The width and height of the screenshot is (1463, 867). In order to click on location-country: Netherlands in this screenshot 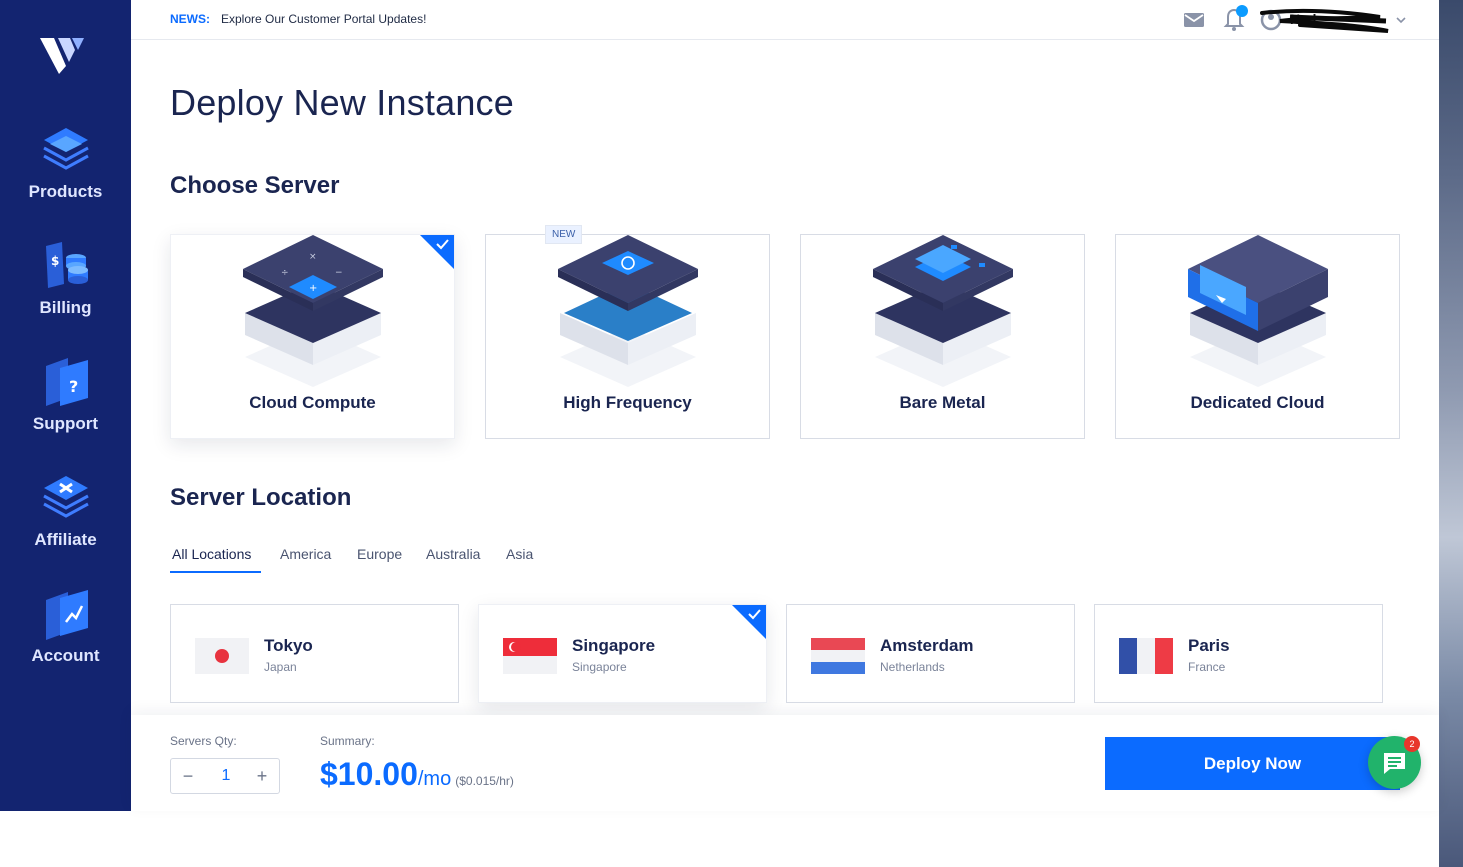, I will do `click(912, 667)`.